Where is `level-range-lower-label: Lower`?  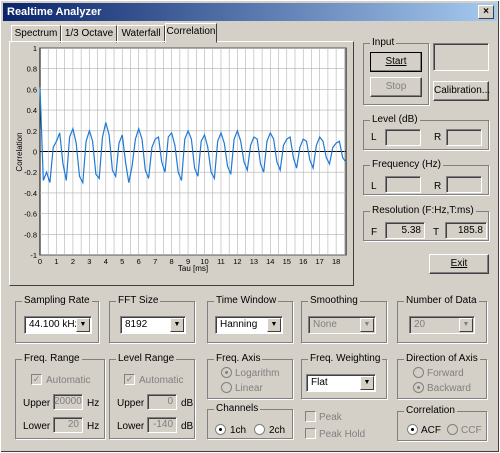 level-range-lower-label: Lower is located at coordinates (131, 426).